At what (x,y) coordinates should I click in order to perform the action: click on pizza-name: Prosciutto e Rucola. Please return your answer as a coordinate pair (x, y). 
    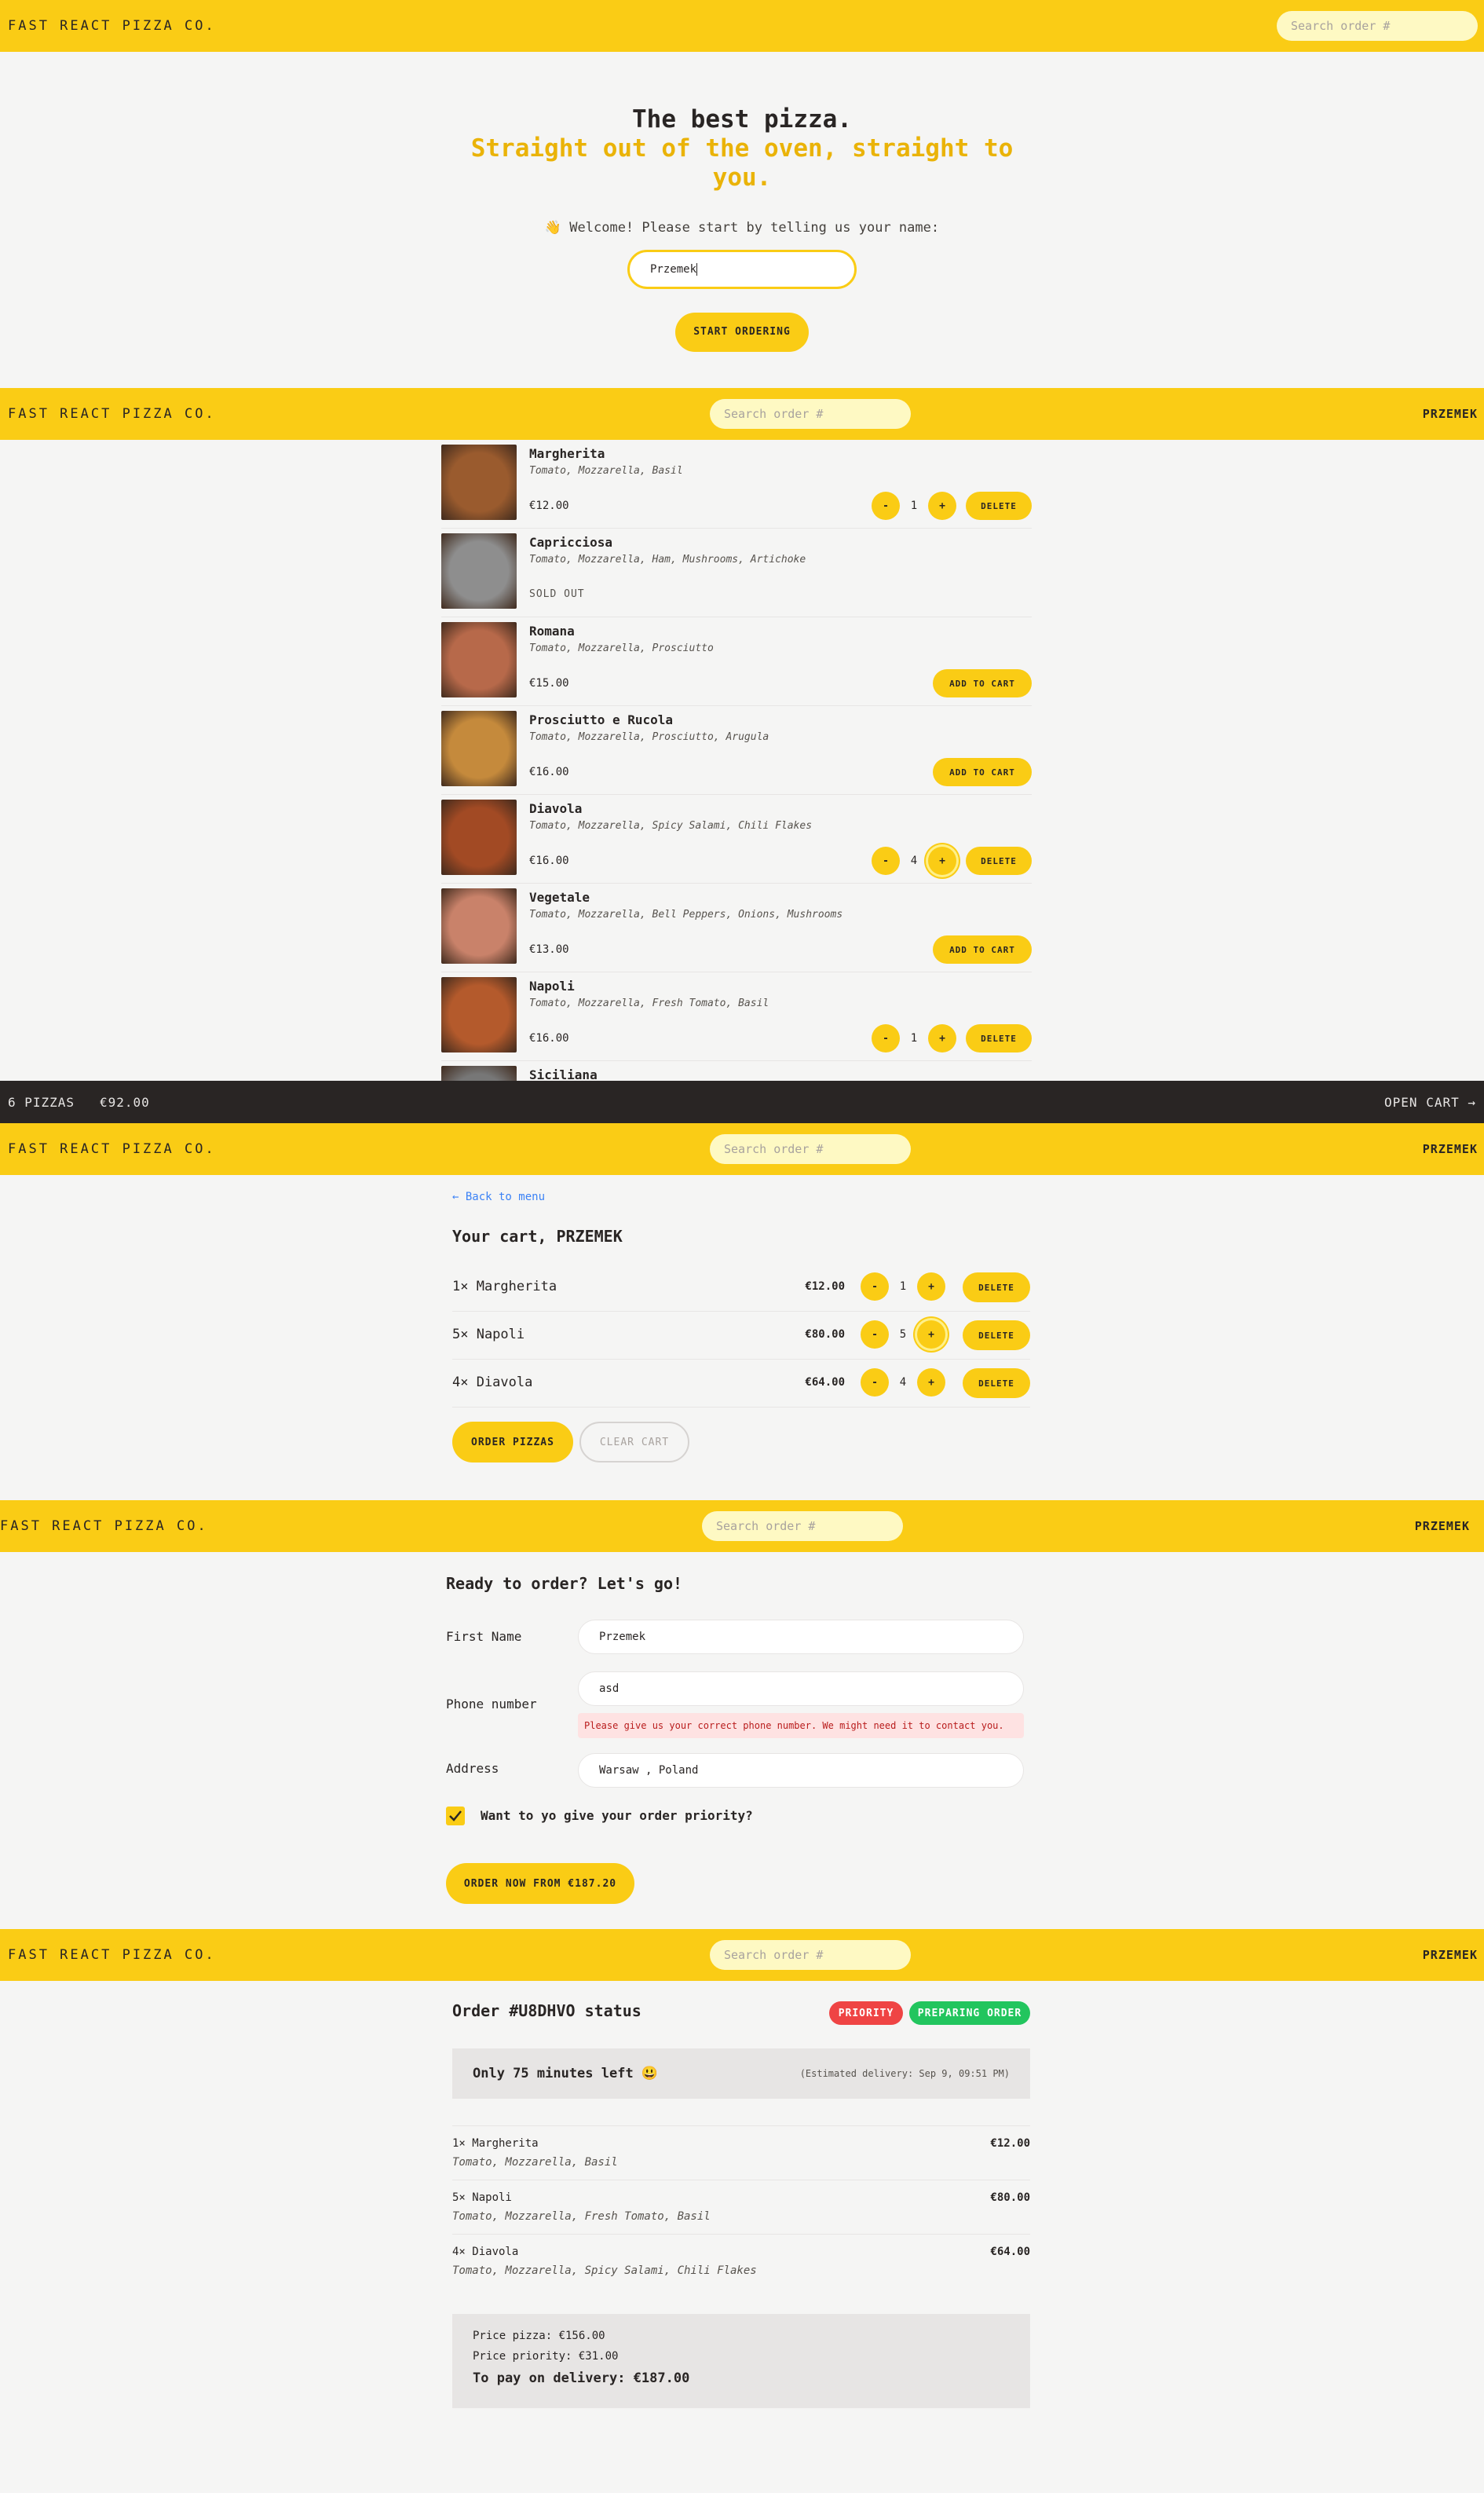
    Looking at the image, I should click on (601, 719).